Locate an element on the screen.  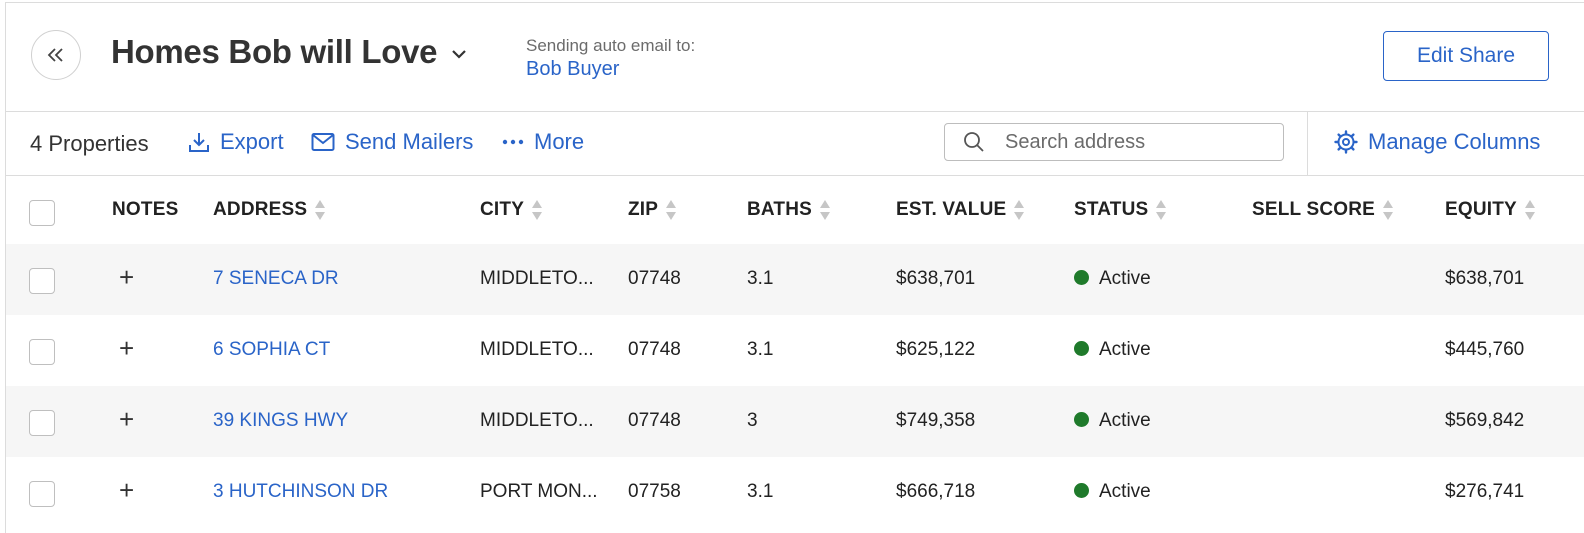
select-all-checkbox is located at coordinates (42, 213).